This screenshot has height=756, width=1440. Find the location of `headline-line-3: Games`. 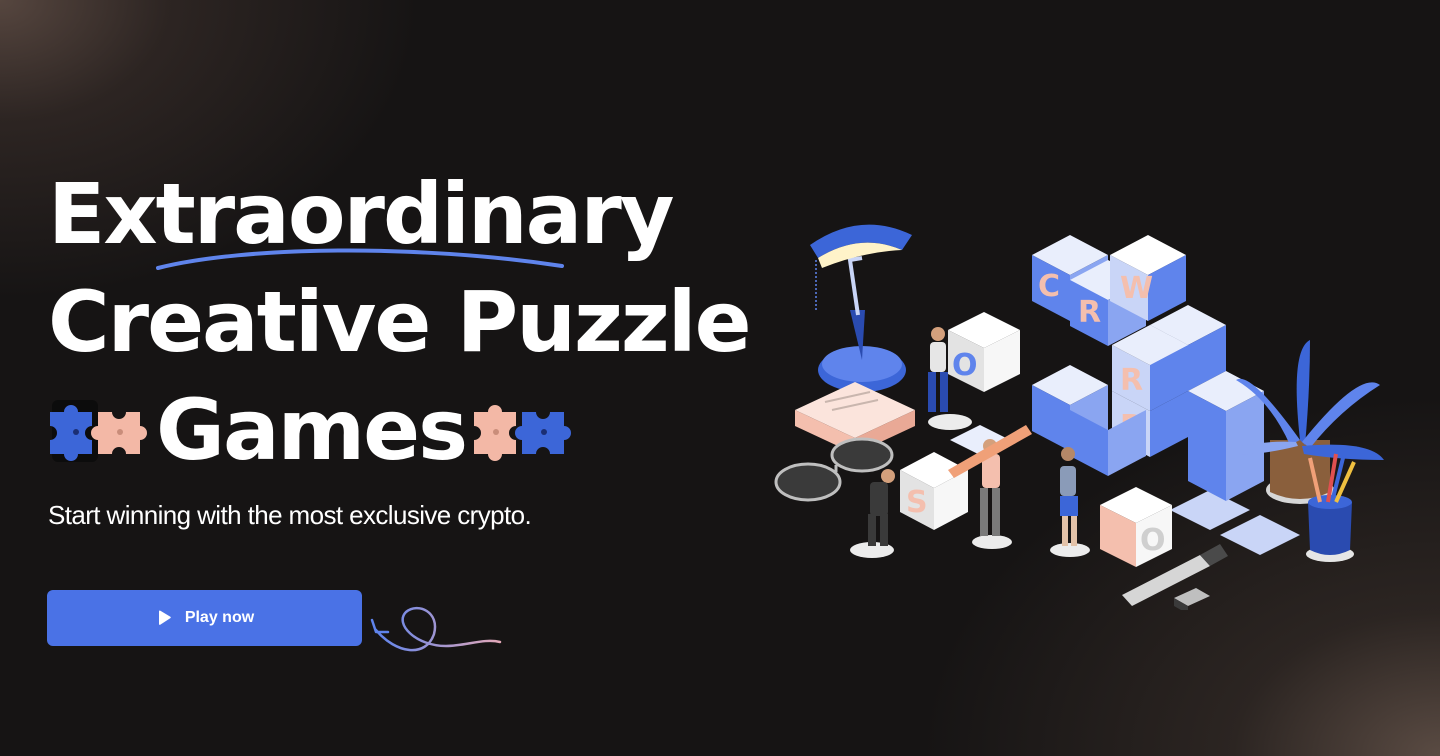

headline-line-3: Games is located at coordinates (408, 430).